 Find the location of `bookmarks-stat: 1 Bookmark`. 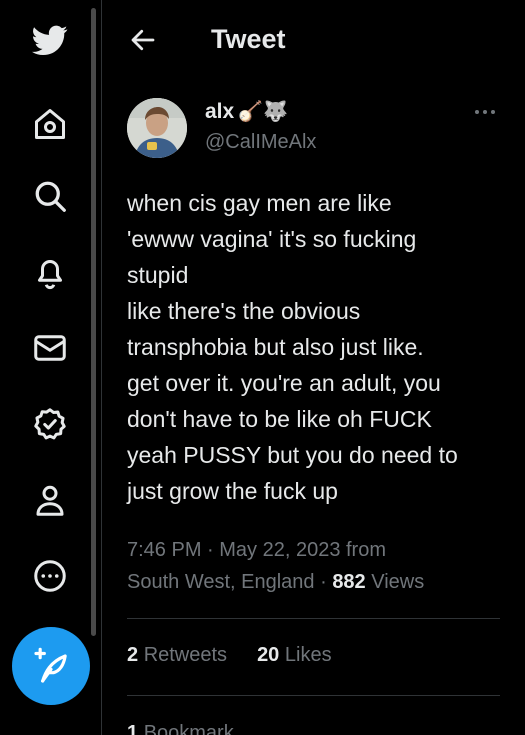

bookmarks-stat: 1 Bookmark is located at coordinates (180, 728).